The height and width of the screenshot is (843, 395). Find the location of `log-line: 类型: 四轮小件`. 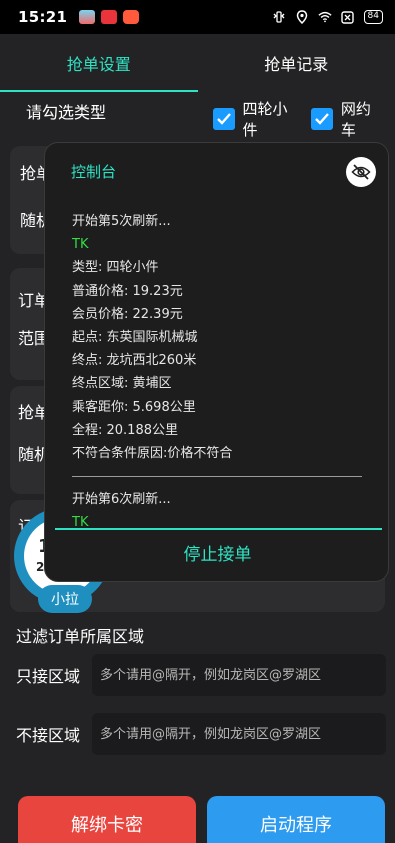

log-line: 类型: 四轮小件 is located at coordinates (115, 268).